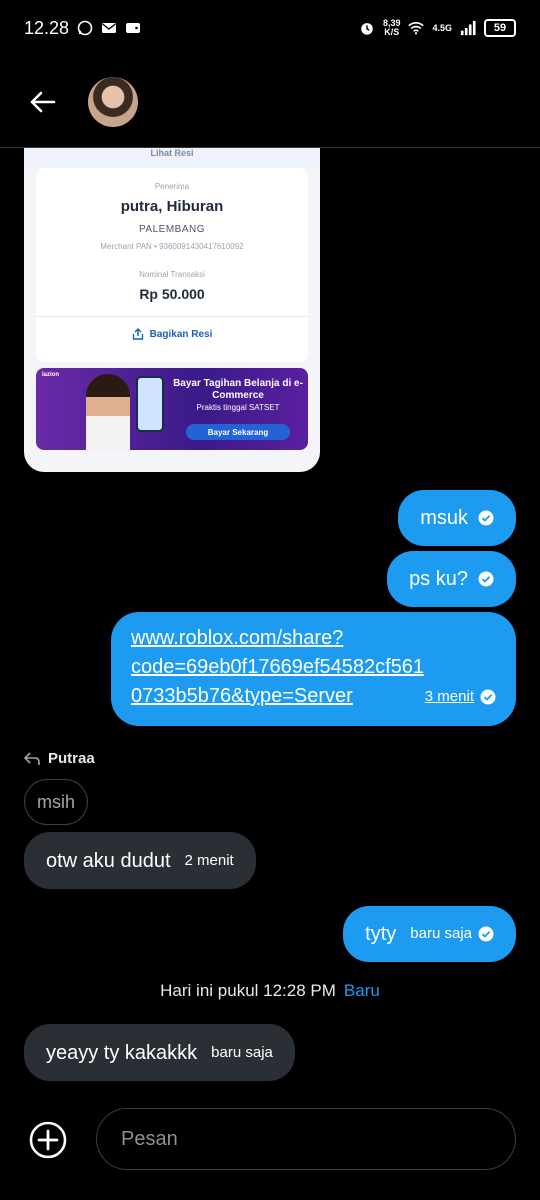 Image resolution: width=540 pixels, height=1200 pixels. What do you see at coordinates (172, 294) in the screenshot?
I see `amount-value: Rp 50.000` at bounding box center [172, 294].